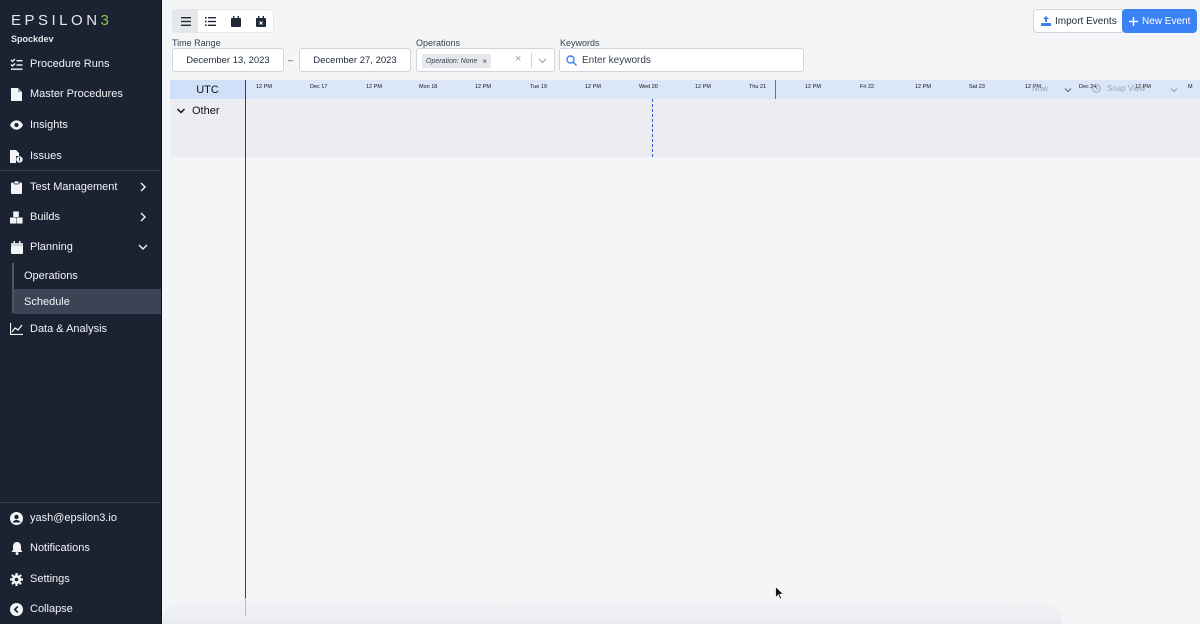 This screenshot has width=1200, height=624. I want to click on clear-icon: ×, so click(518, 59).